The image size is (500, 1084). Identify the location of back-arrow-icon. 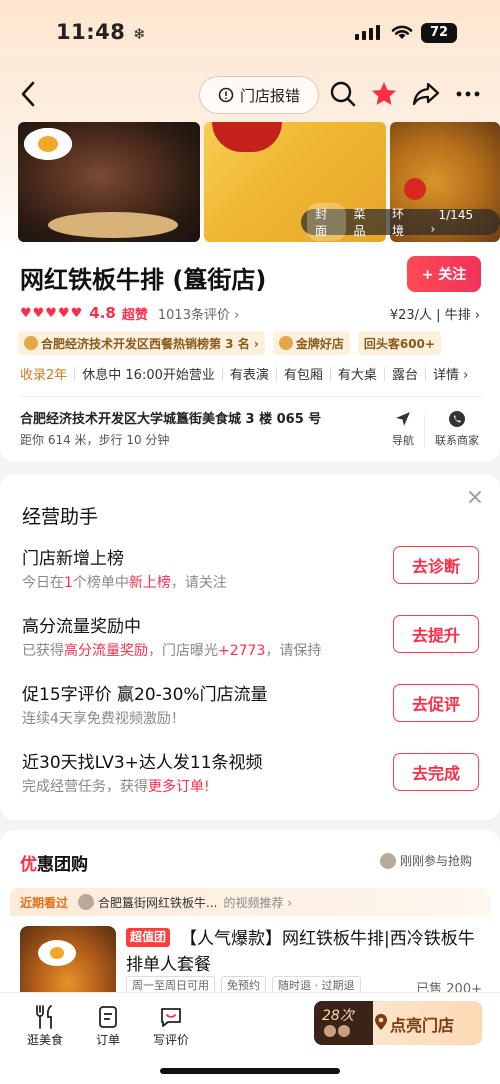
(28, 94).